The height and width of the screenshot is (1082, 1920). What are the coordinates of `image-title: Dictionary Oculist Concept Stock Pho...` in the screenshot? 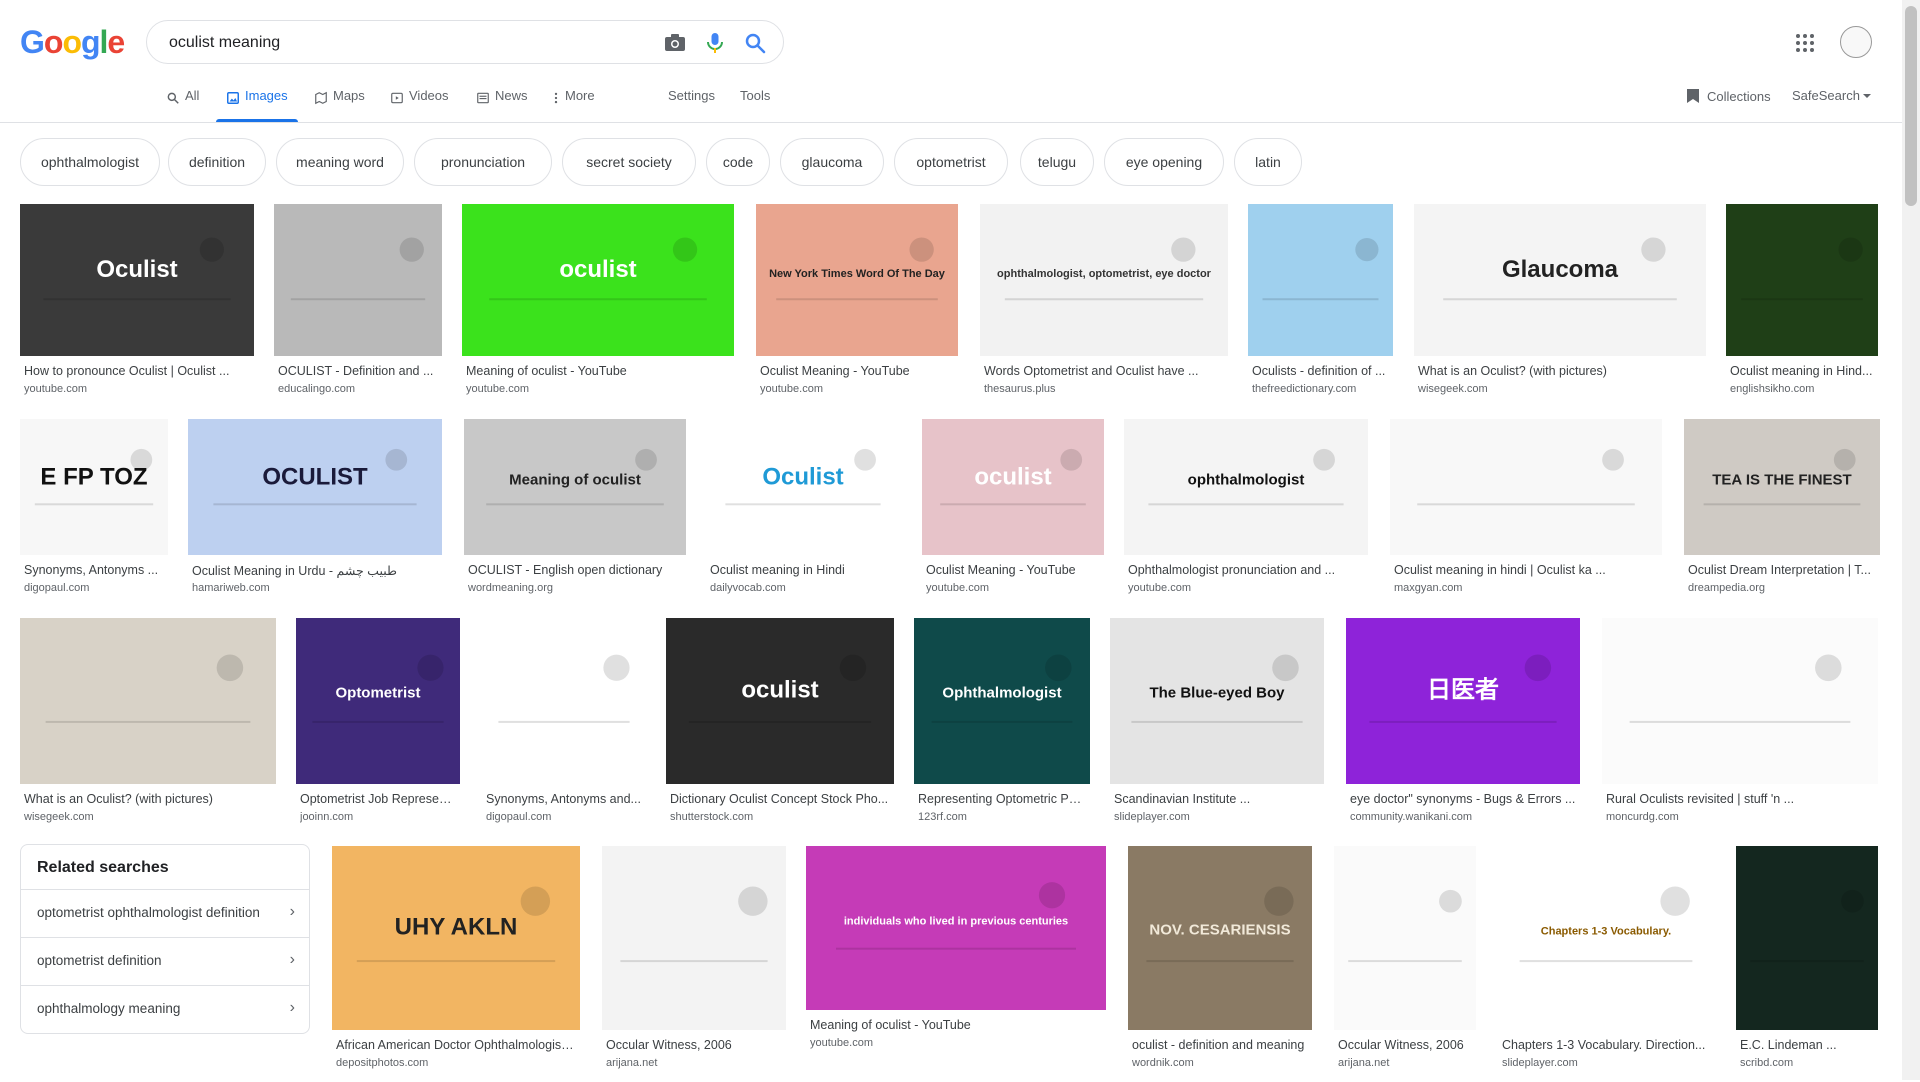 It's located at (780, 799).